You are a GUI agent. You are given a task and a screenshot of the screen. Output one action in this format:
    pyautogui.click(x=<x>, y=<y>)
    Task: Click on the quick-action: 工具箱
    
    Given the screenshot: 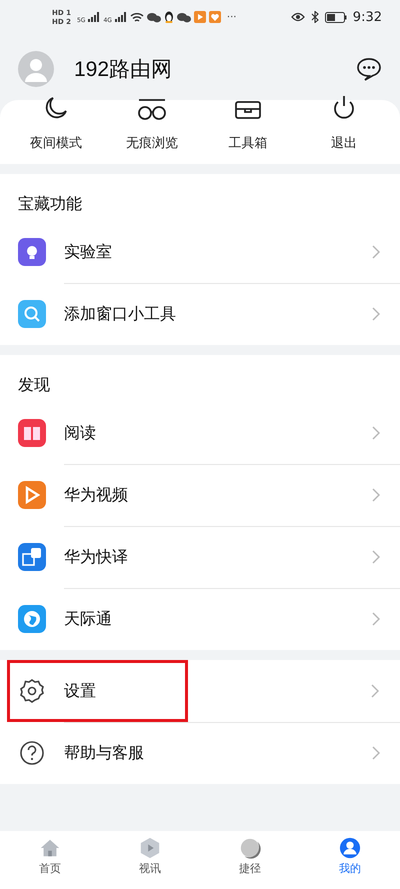 What is the action you would take?
    pyautogui.click(x=248, y=126)
    